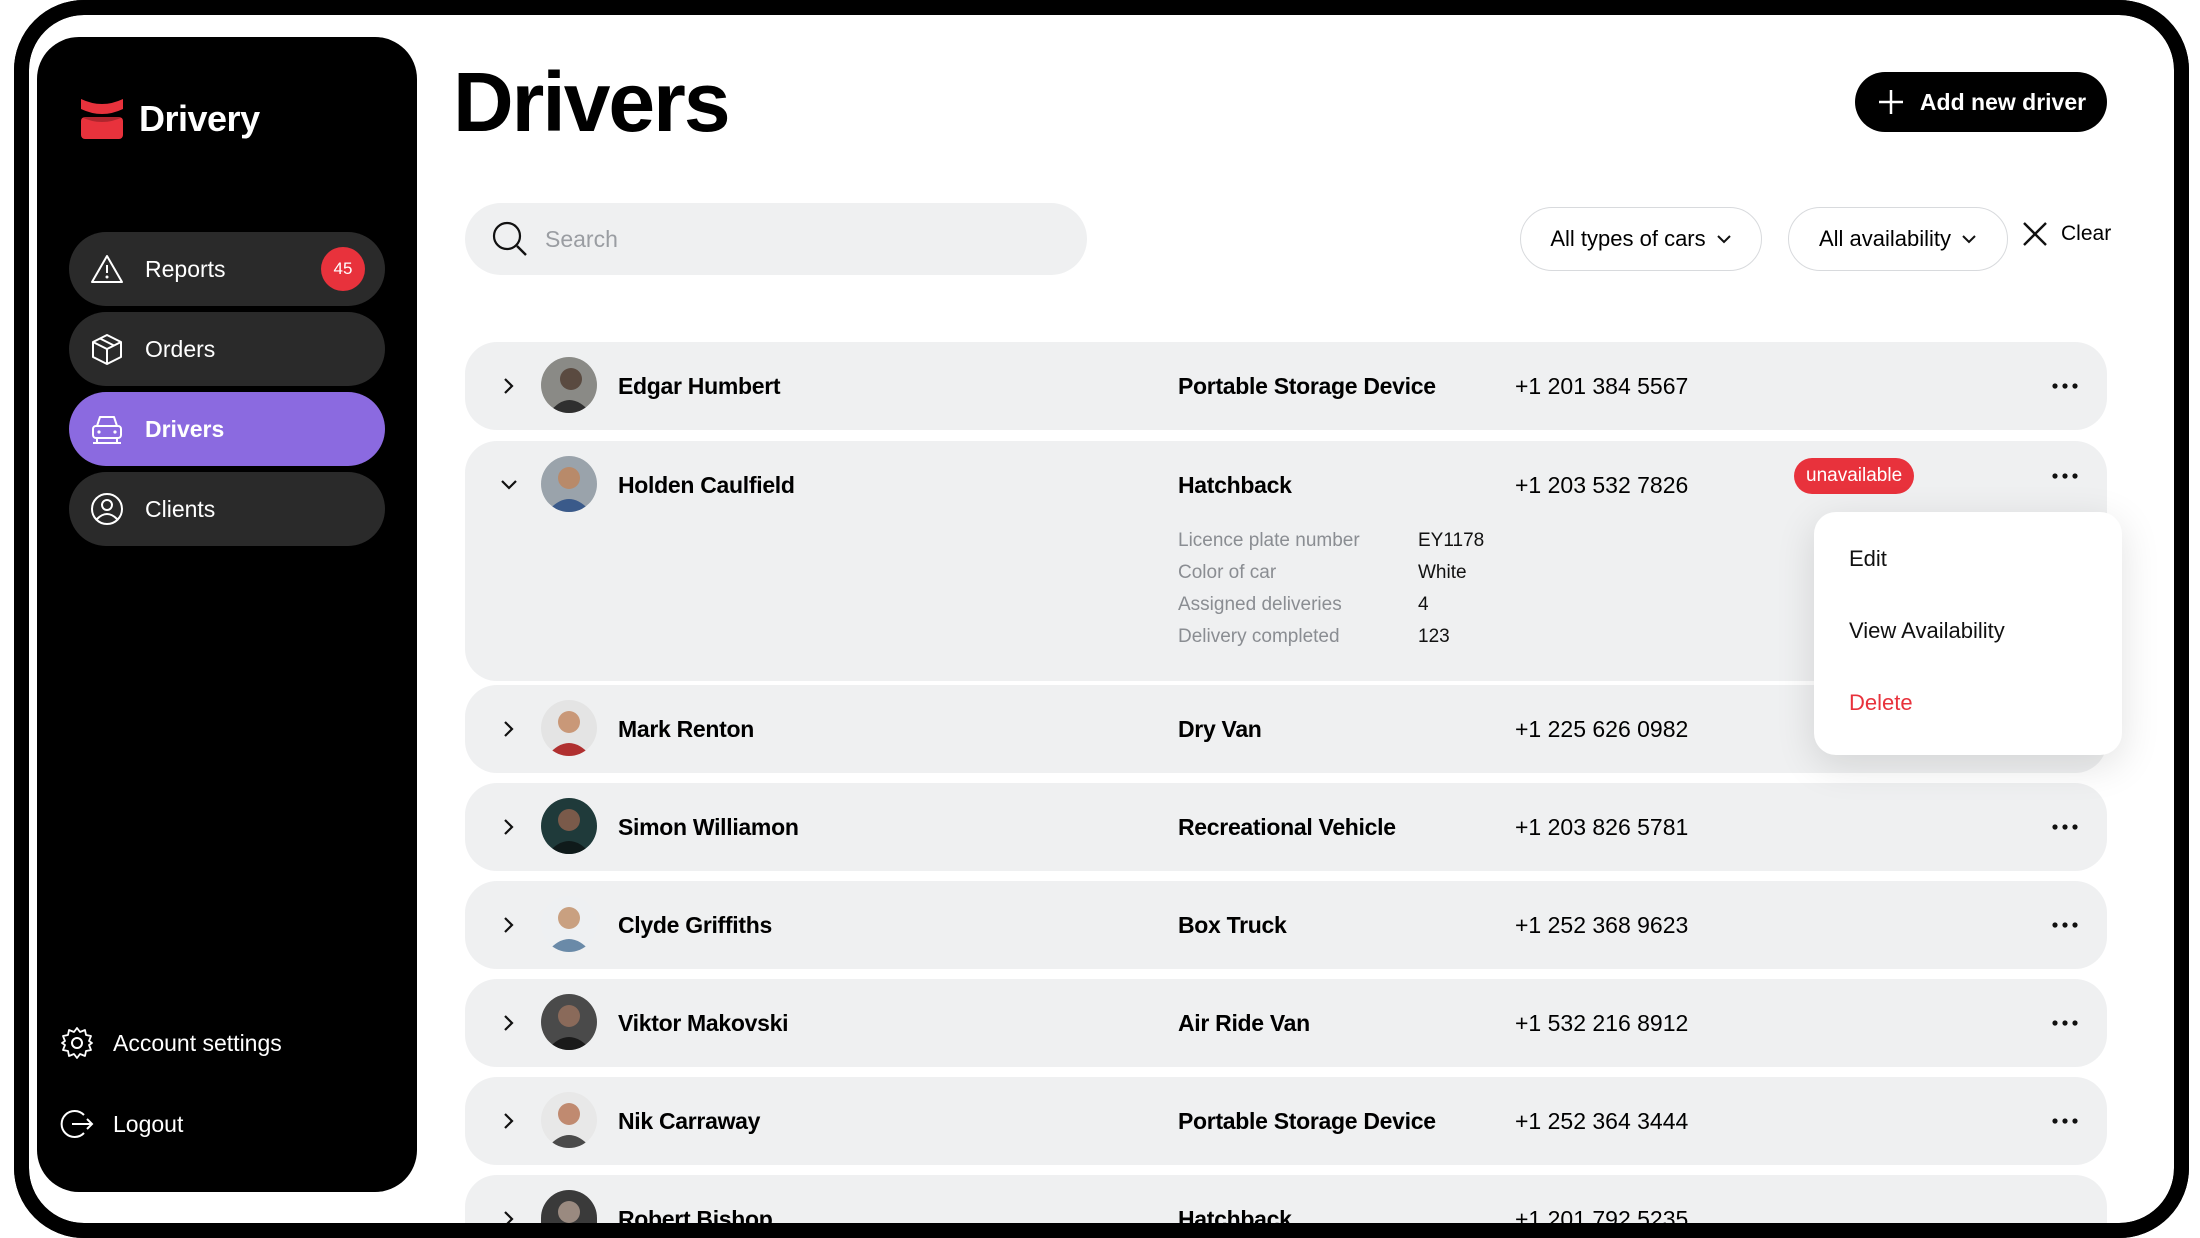 This screenshot has height=1238, width=2200. Describe the element at coordinates (699, 386) in the screenshot. I see `driver-name: Edgar Humbert` at that location.